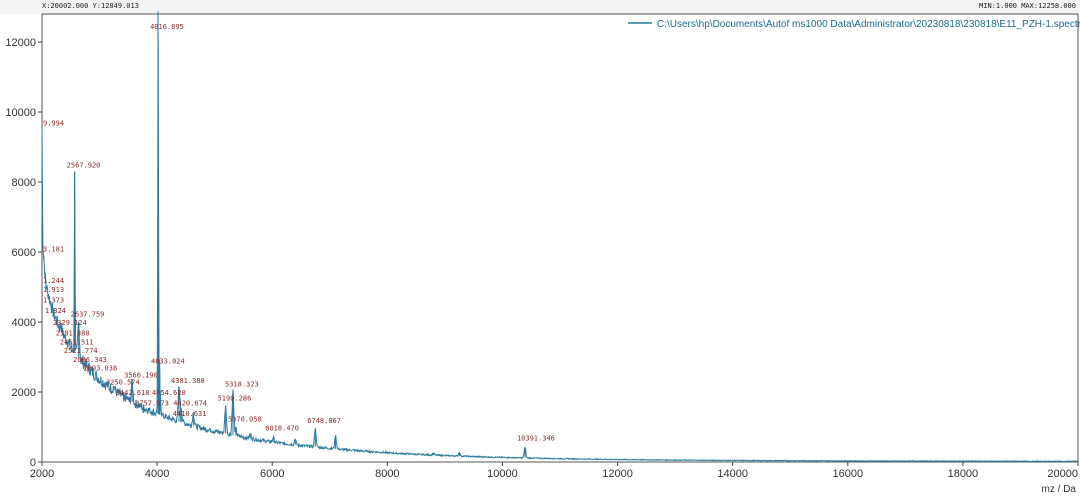  Describe the element at coordinates (242, 384) in the screenshot. I see `peak-label: 5318.323` at that location.